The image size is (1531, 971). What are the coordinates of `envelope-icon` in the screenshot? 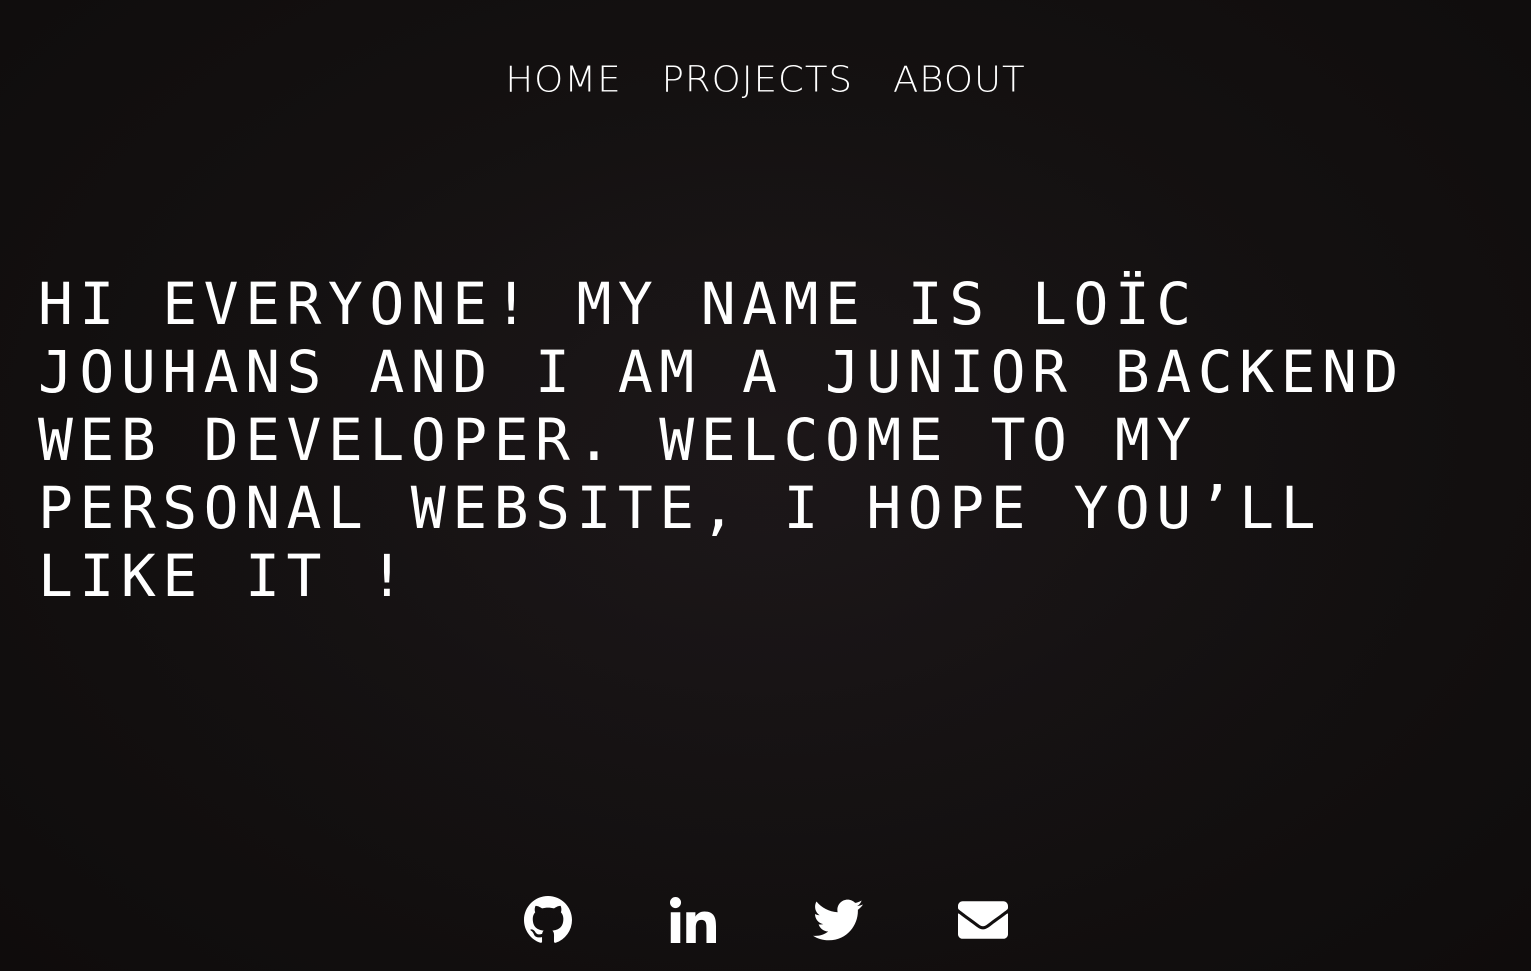 It's located at (983, 920).